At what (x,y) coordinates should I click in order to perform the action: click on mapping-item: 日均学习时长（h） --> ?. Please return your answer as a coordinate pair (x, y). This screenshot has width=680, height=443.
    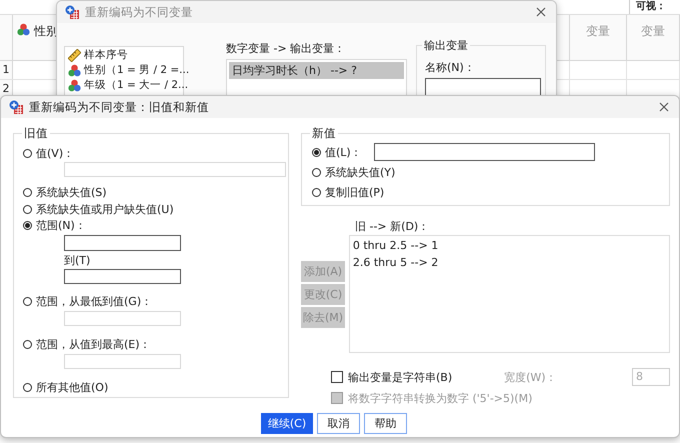
    Looking at the image, I should click on (316, 70).